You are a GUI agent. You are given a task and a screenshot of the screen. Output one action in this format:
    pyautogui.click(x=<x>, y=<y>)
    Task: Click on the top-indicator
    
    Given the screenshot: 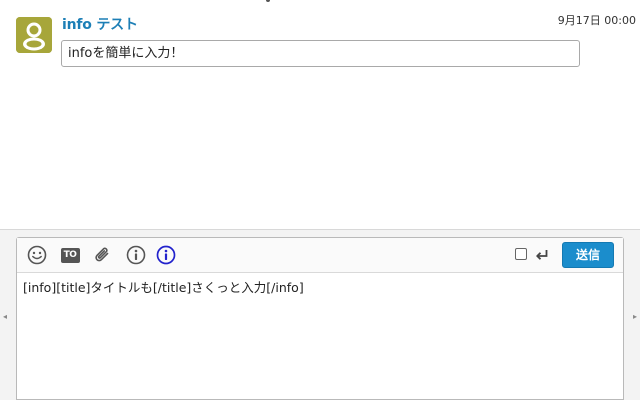 What is the action you would take?
    pyautogui.click(x=268, y=1)
    